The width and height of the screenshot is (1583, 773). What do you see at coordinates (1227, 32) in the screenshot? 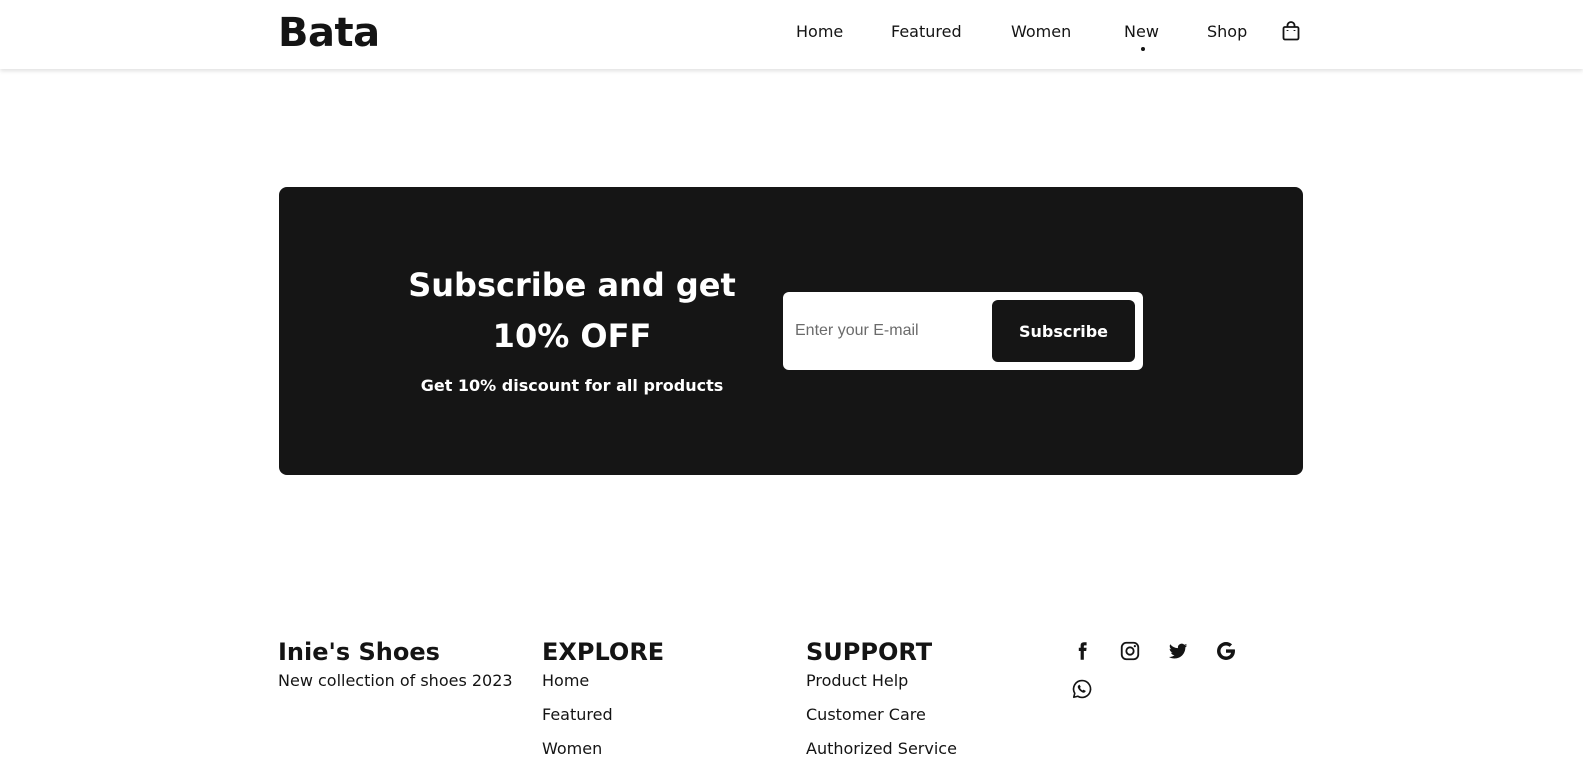
I see `nav-shop: Shop` at bounding box center [1227, 32].